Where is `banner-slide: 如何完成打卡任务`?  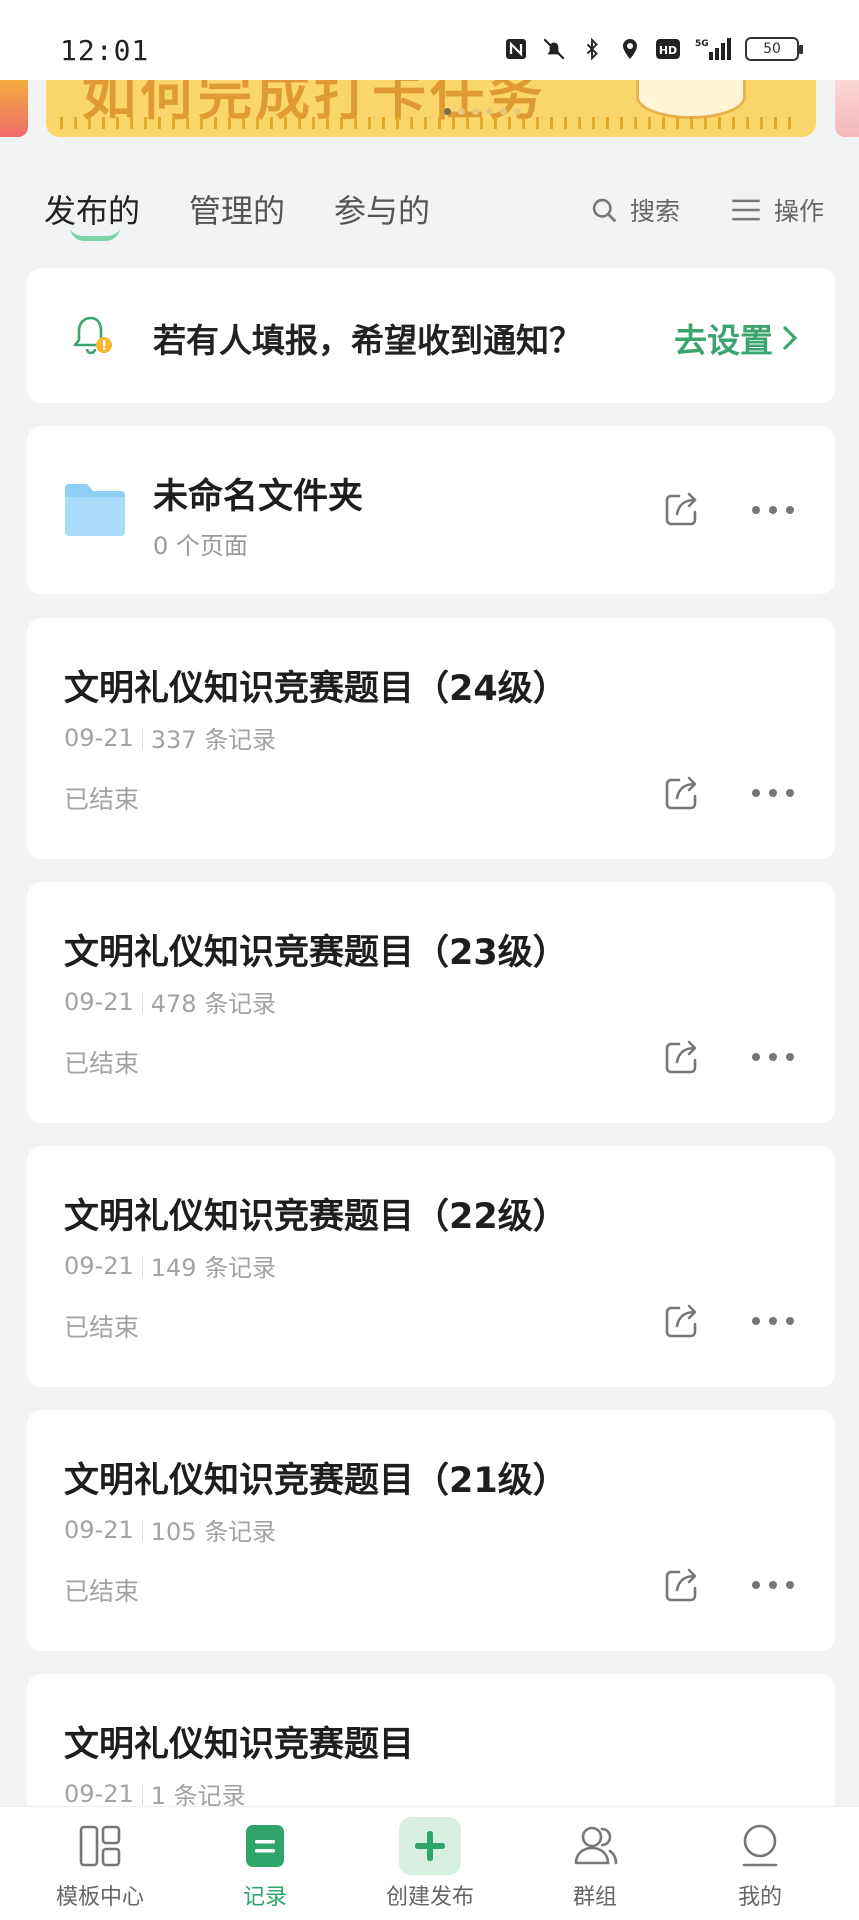 banner-slide: 如何完成打卡任务 is located at coordinates (431, 106).